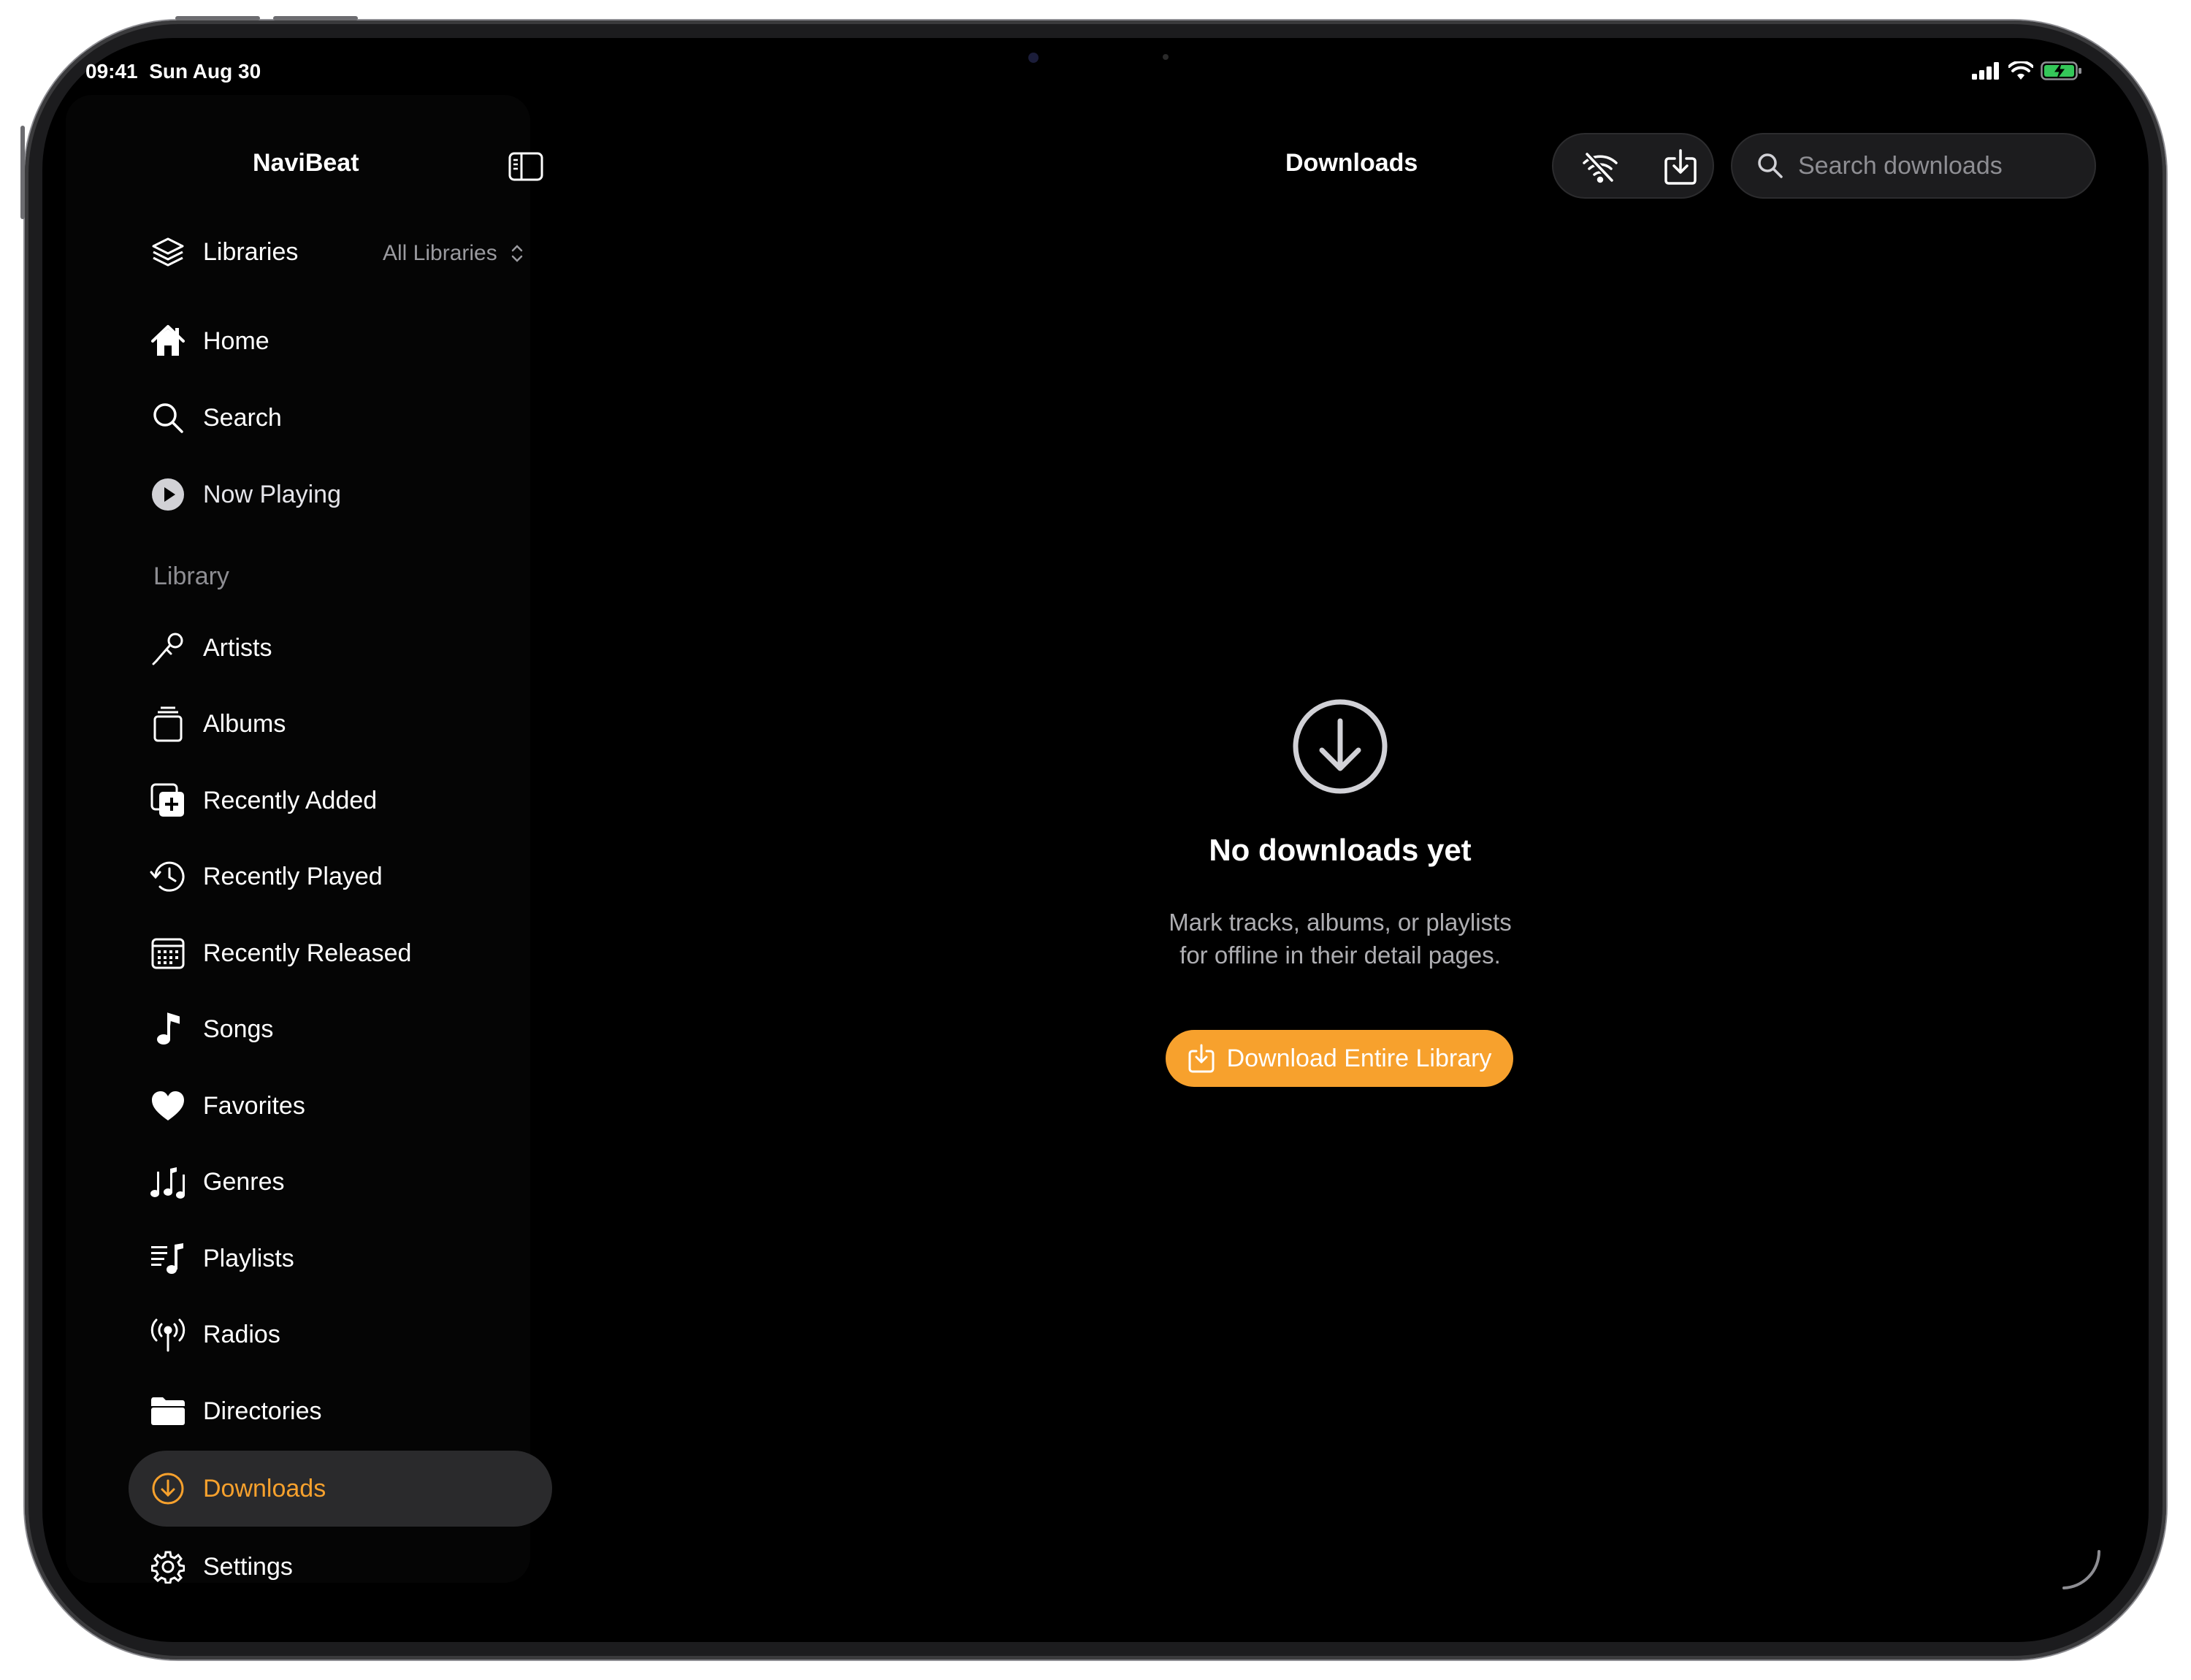 This screenshot has width=2191, height=1680. What do you see at coordinates (241, 1334) in the screenshot?
I see `sidebar-item-label: Radios` at bounding box center [241, 1334].